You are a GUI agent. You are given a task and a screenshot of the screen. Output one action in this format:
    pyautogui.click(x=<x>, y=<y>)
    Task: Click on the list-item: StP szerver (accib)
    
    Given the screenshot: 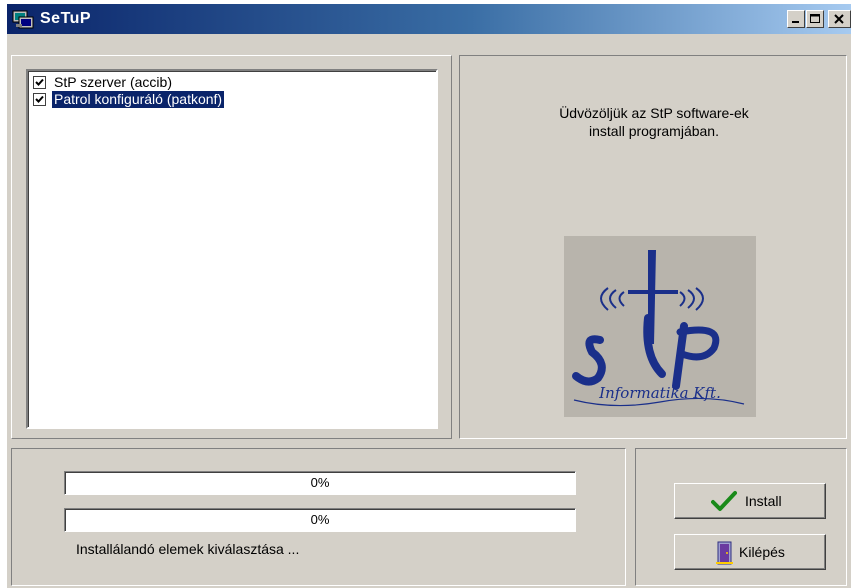 What is the action you would take?
    pyautogui.click(x=232, y=82)
    